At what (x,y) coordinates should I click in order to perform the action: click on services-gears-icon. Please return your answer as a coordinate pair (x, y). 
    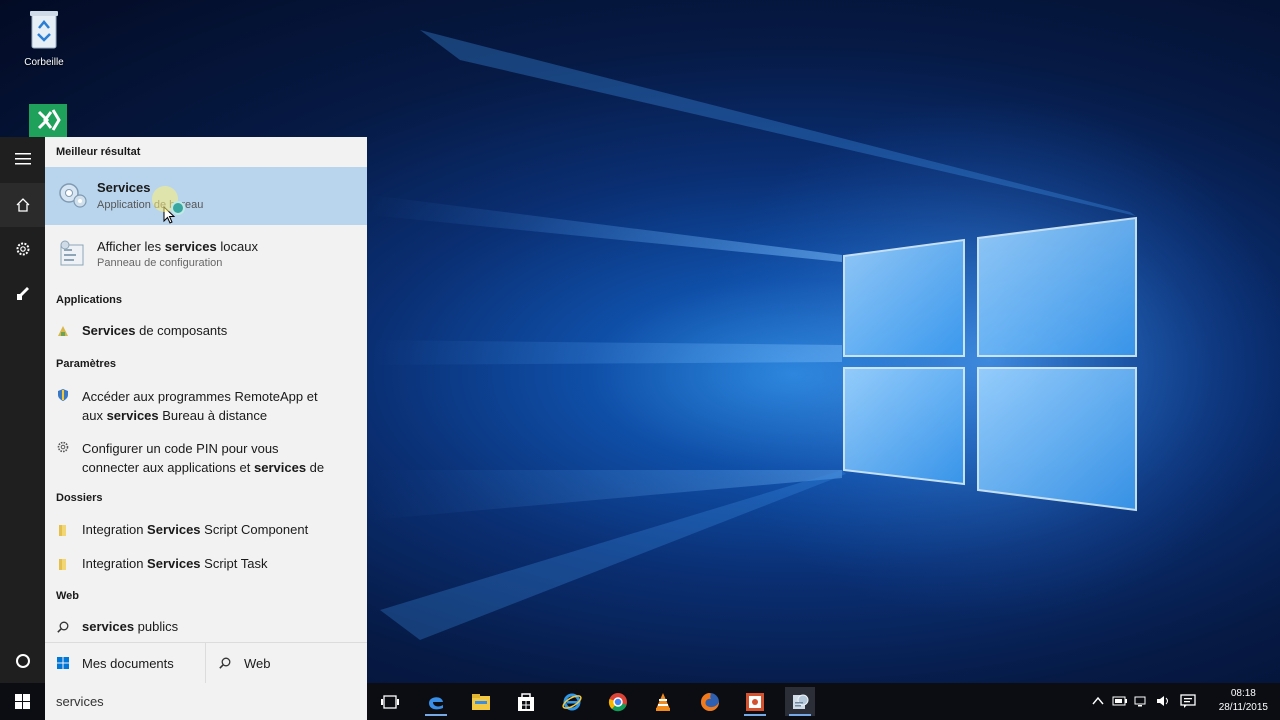
    Looking at the image, I should click on (73, 195).